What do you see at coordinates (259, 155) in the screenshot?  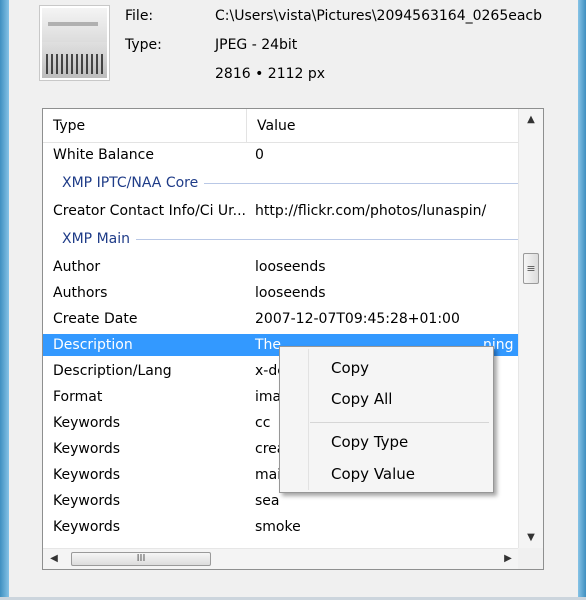 I see `row-value-cell: 0` at bounding box center [259, 155].